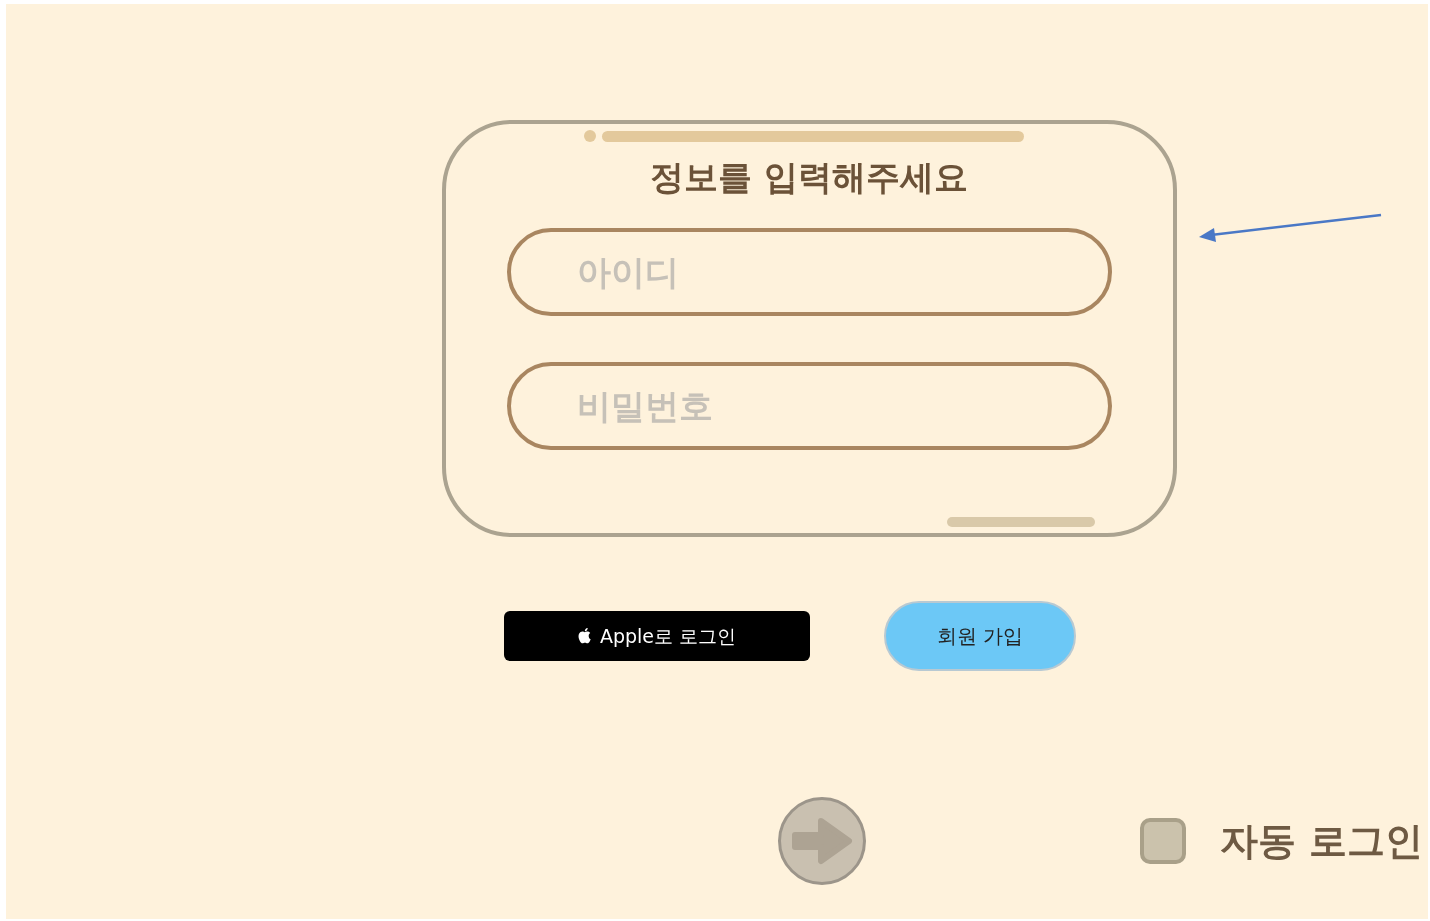  Describe the element at coordinates (1163, 841) in the screenshot. I see `auto-login-checkbox` at that location.